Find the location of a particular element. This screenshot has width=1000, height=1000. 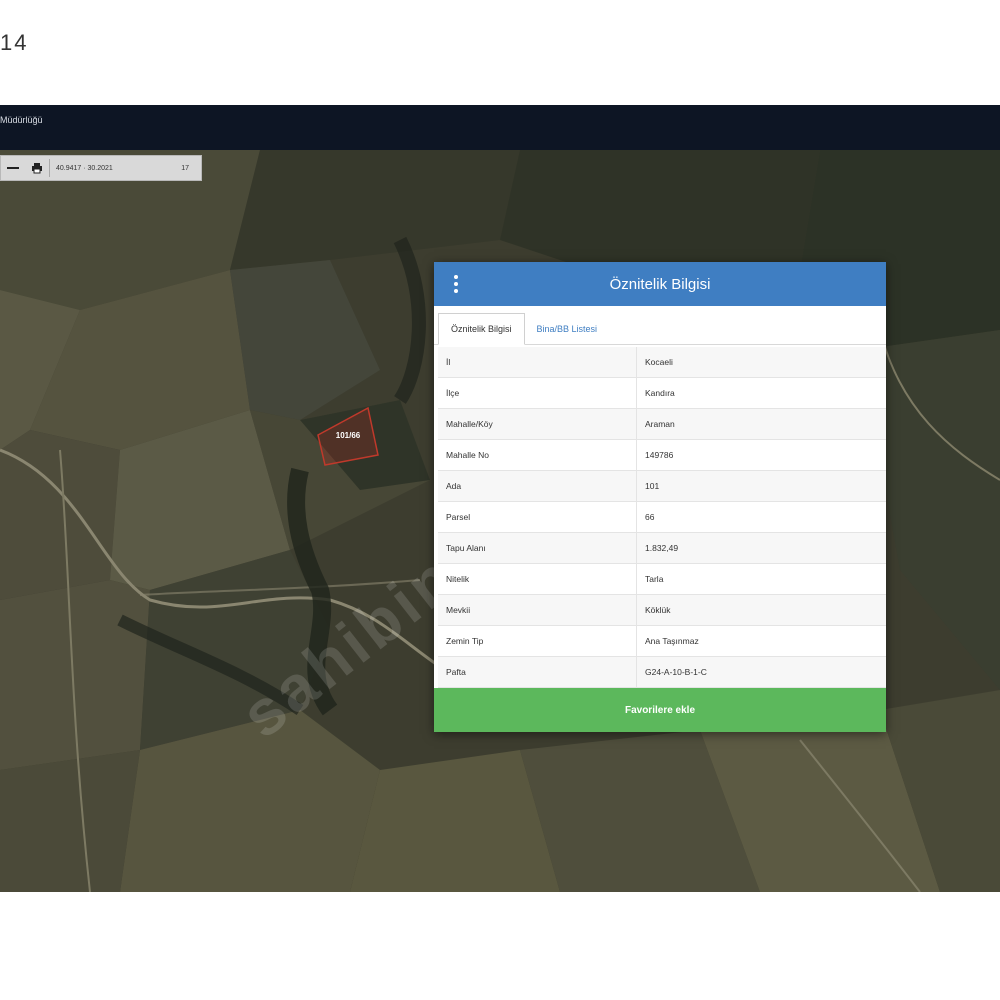

row-value: 101 is located at coordinates (761, 486).